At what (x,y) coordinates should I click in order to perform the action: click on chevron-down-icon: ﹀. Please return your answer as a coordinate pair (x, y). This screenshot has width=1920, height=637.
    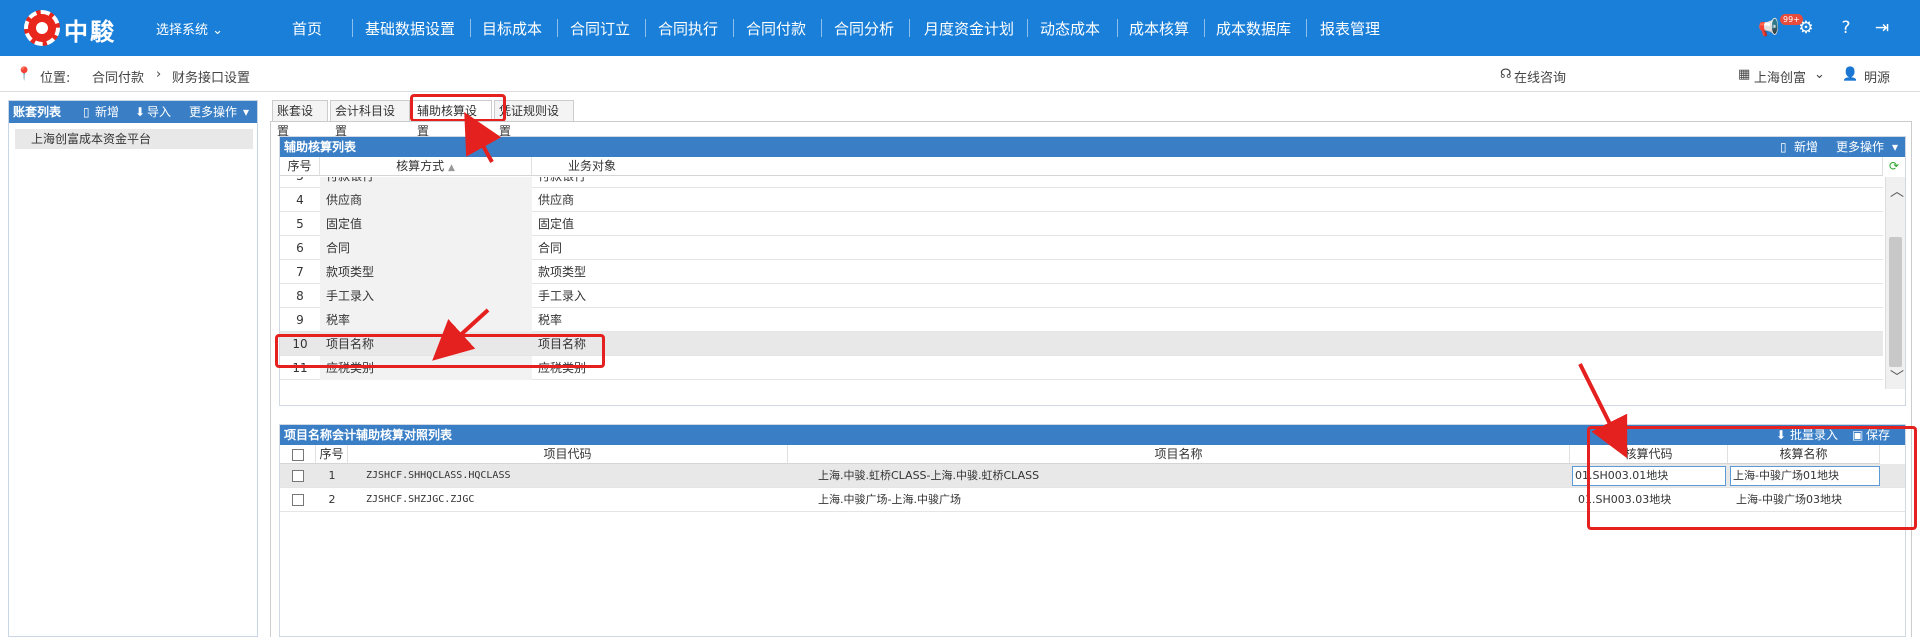
    Looking at the image, I should click on (1897, 377).